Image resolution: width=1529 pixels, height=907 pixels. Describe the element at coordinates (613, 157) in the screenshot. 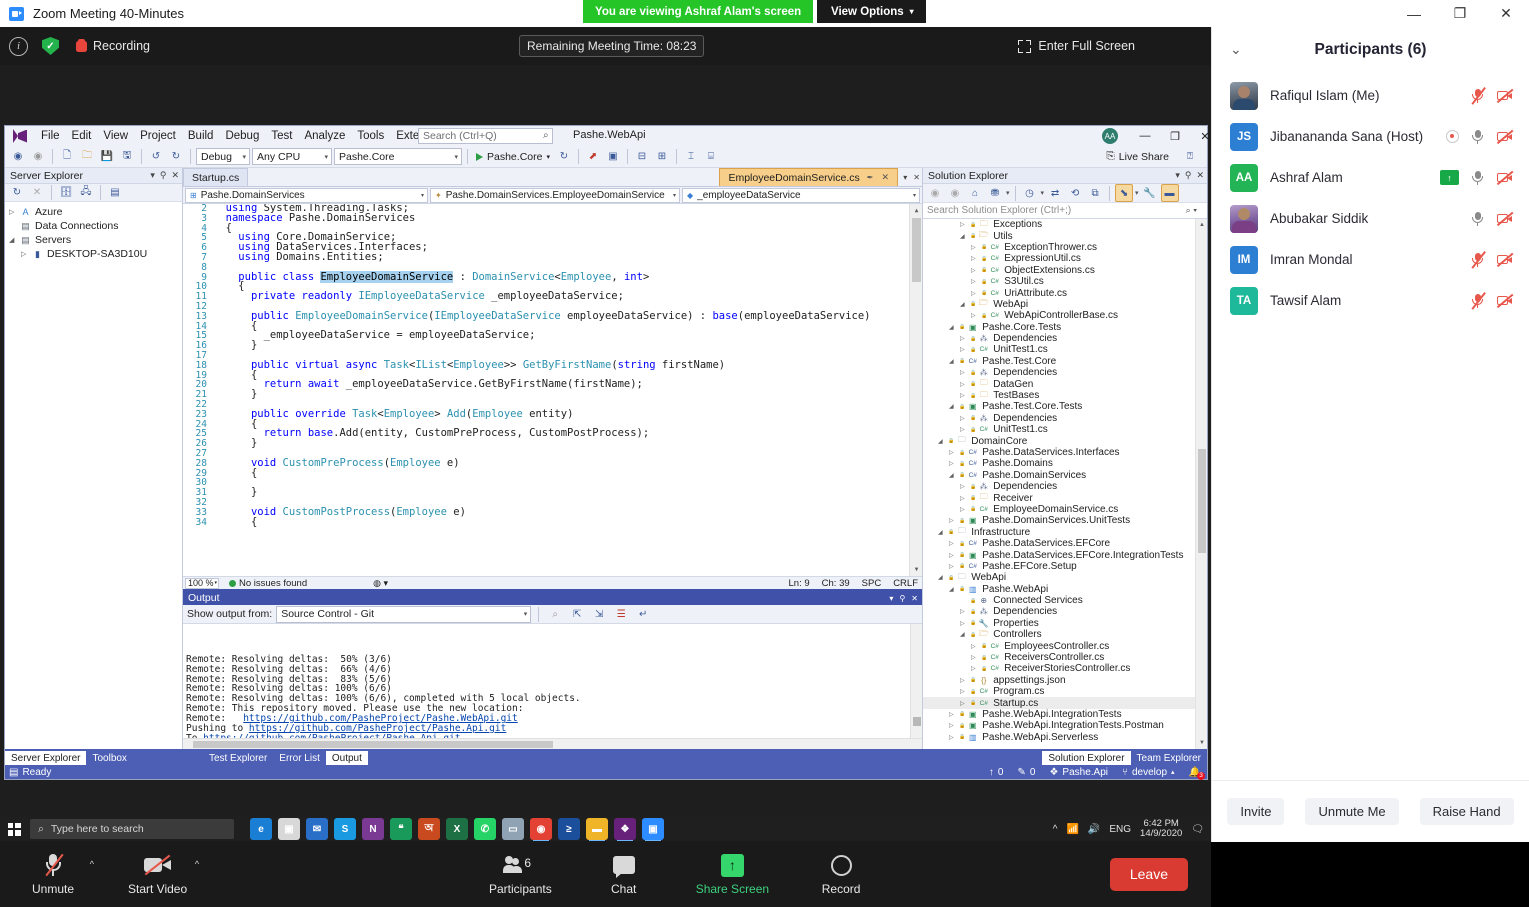

I see `live-visual-tree-icon: ▣` at that location.